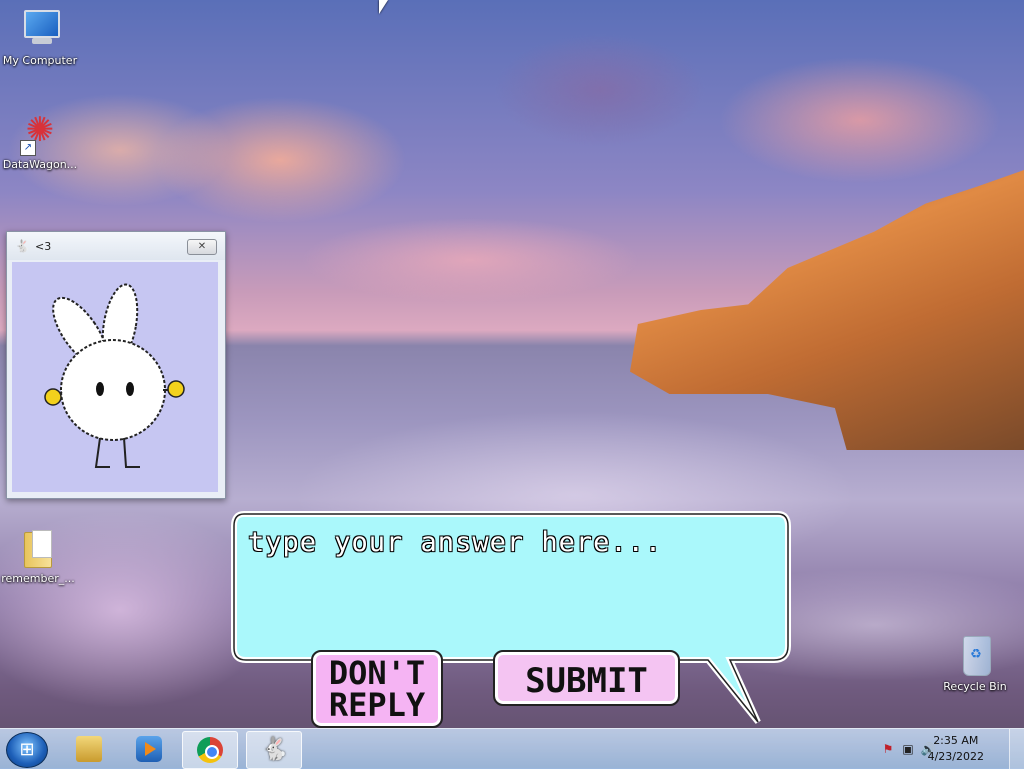 The width and height of the screenshot is (1024, 769). What do you see at coordinates (956, 749) in the screenshot?
I see `clock: 2:35 AM 4/23/2022` at bounding box center [956, 749].